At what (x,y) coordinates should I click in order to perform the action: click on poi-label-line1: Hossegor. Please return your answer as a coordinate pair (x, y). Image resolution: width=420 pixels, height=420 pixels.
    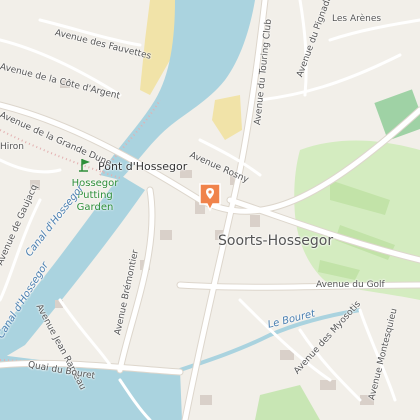
    Looking at the image, I should click on (95, 183).